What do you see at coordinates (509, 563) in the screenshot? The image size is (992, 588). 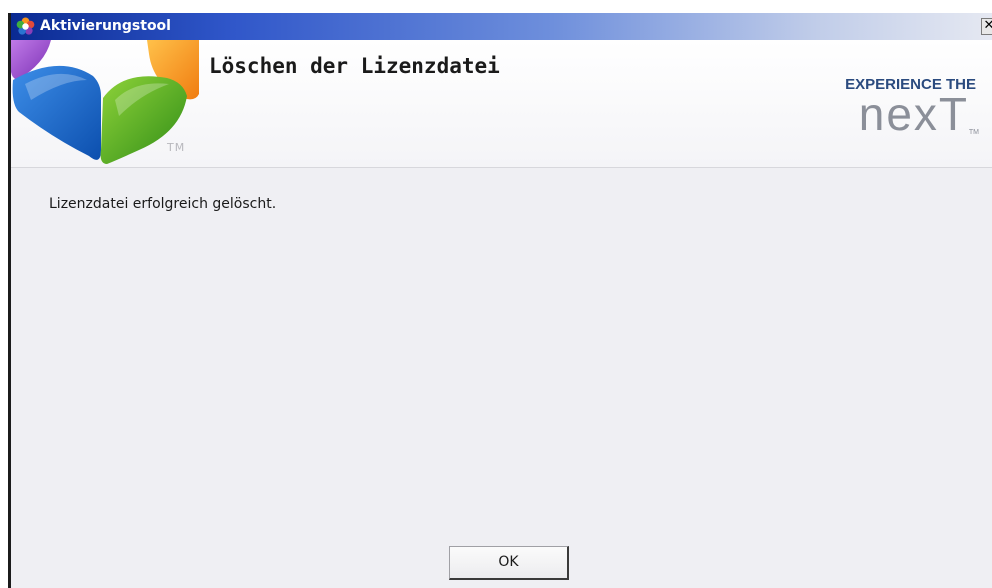 I see `ok-button: OK` at bounding box center [509, 563].